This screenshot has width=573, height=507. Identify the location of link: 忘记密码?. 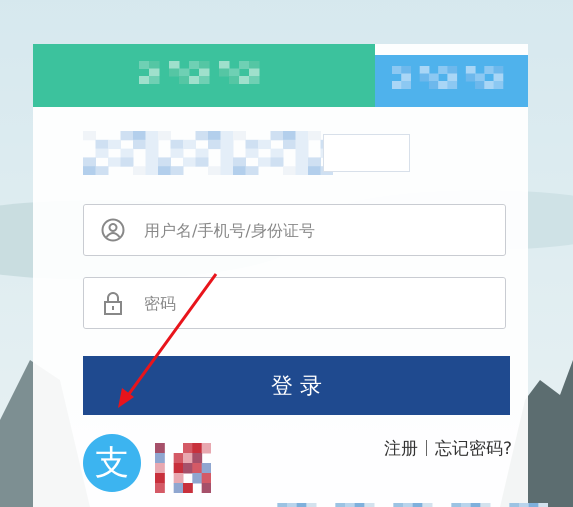
(473, 448).